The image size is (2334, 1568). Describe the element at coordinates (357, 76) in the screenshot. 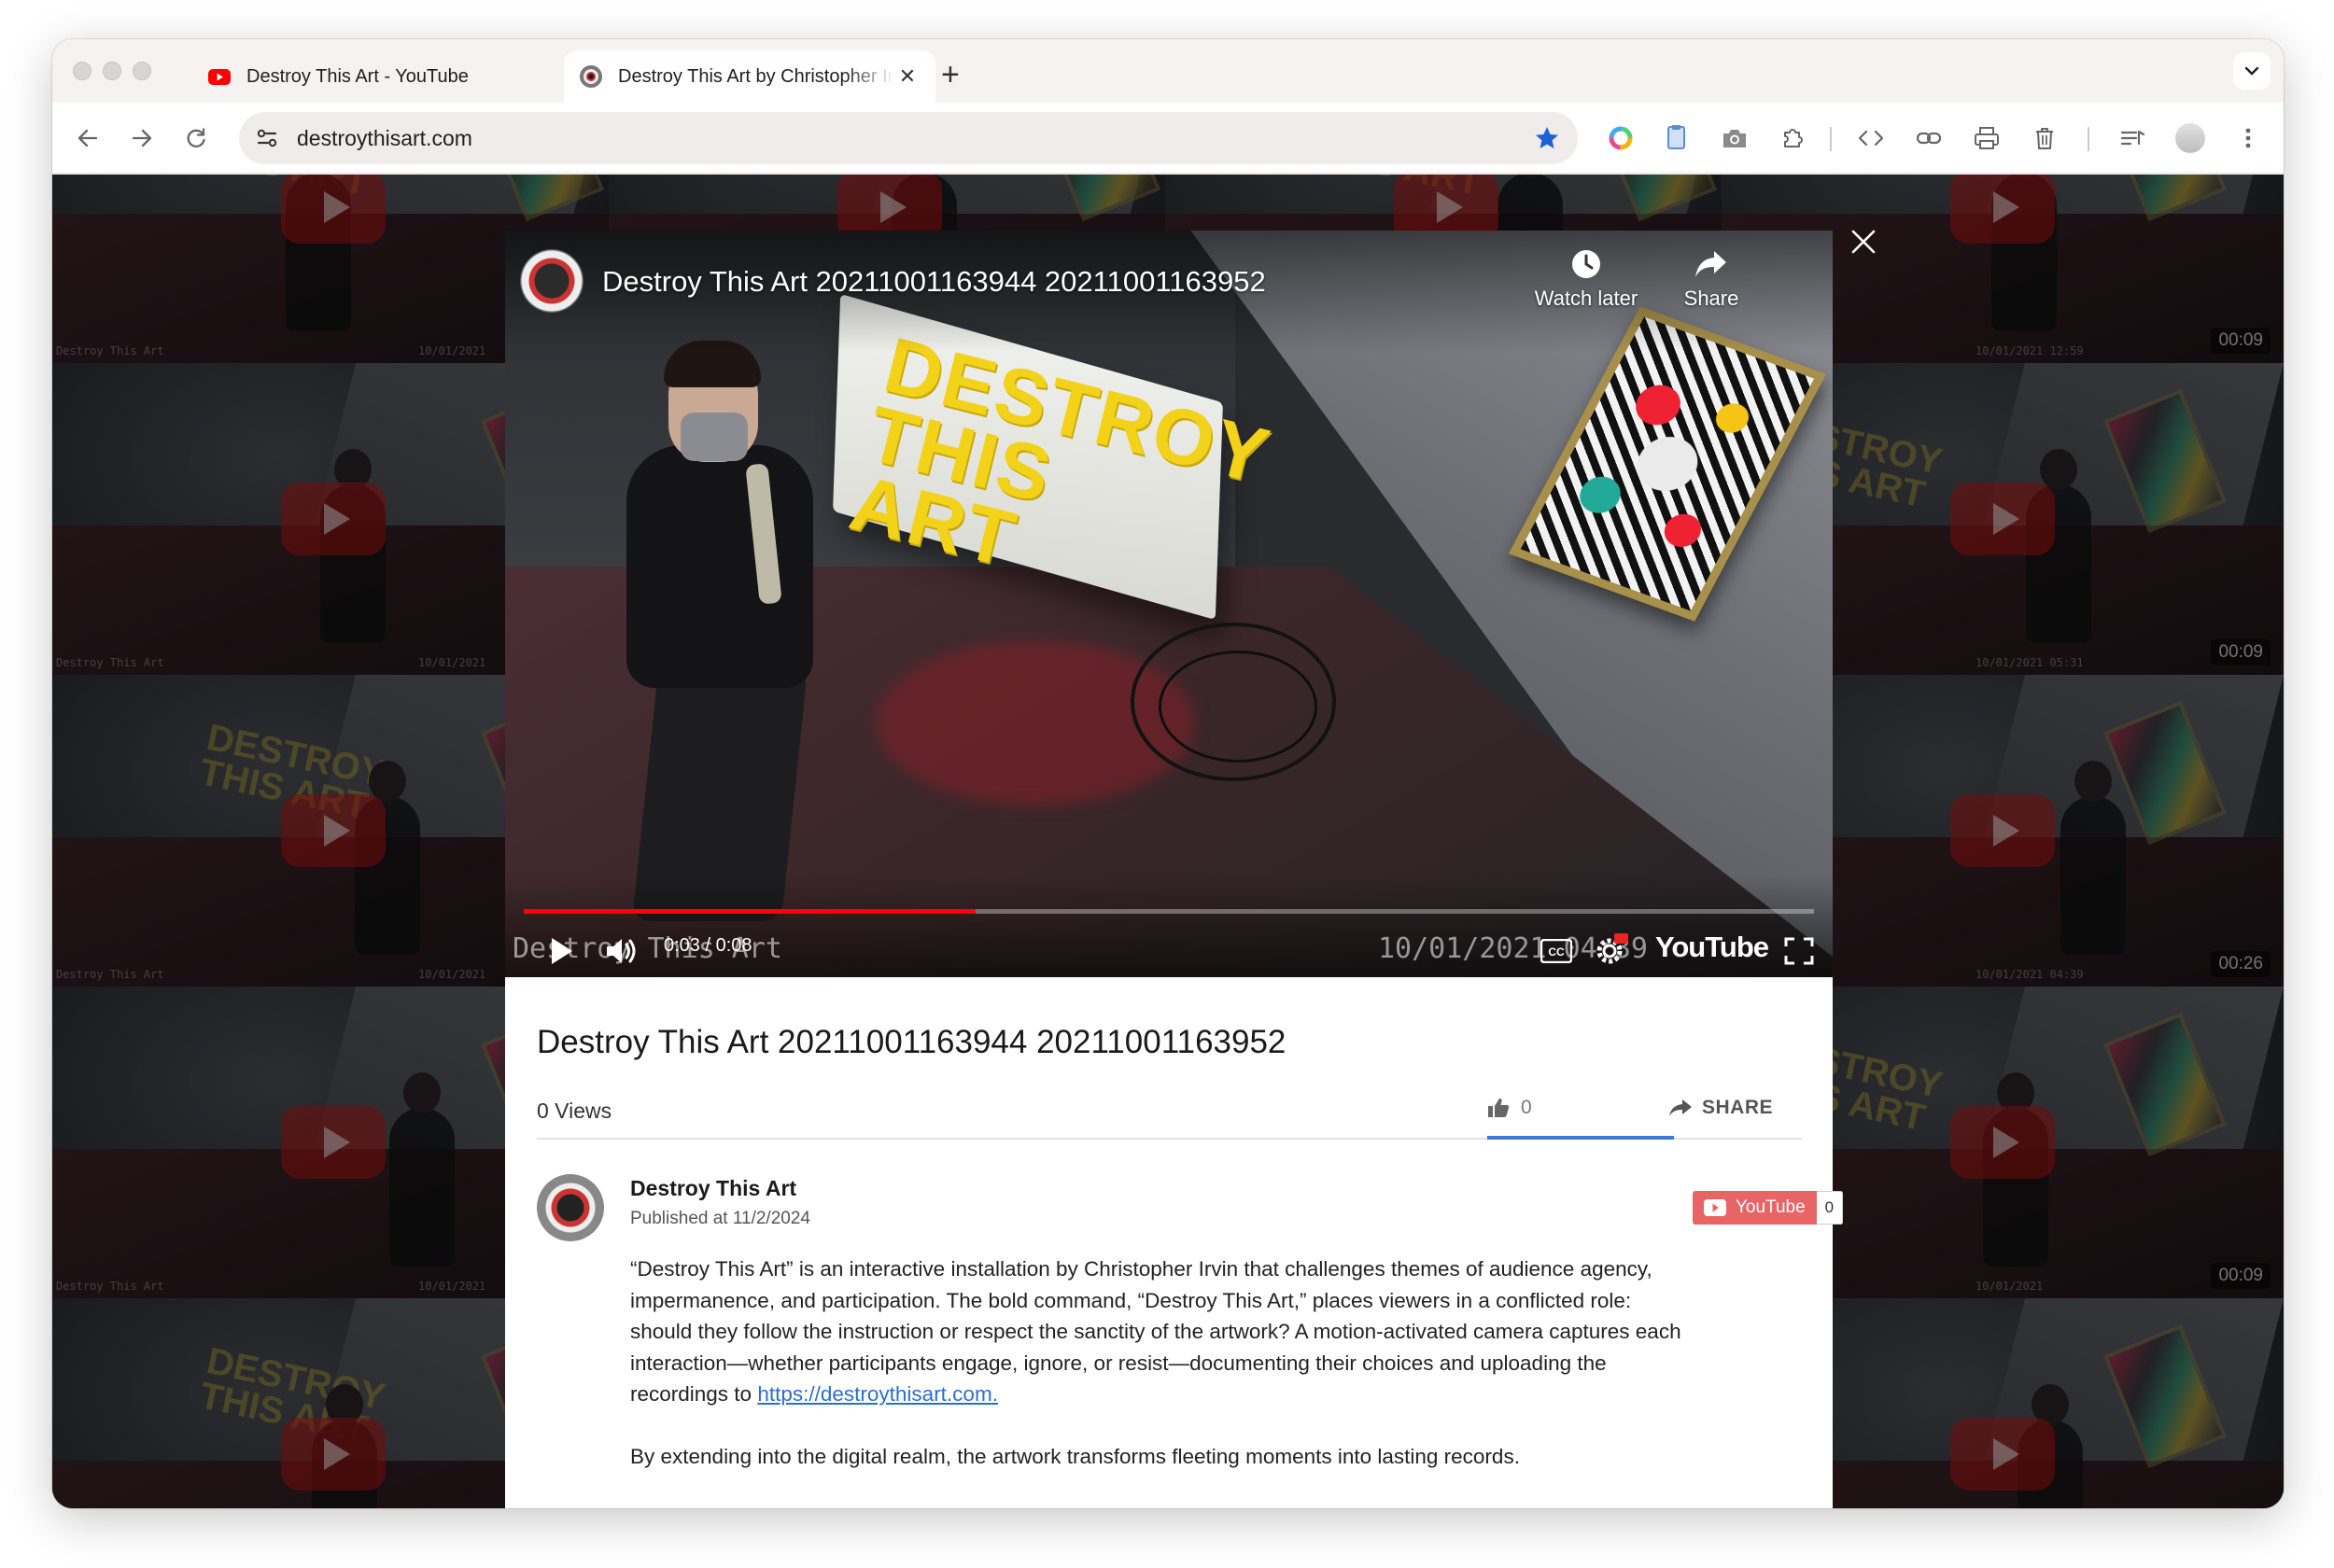

I see `tab-title: Destroy This Art - YouTube` at that location.